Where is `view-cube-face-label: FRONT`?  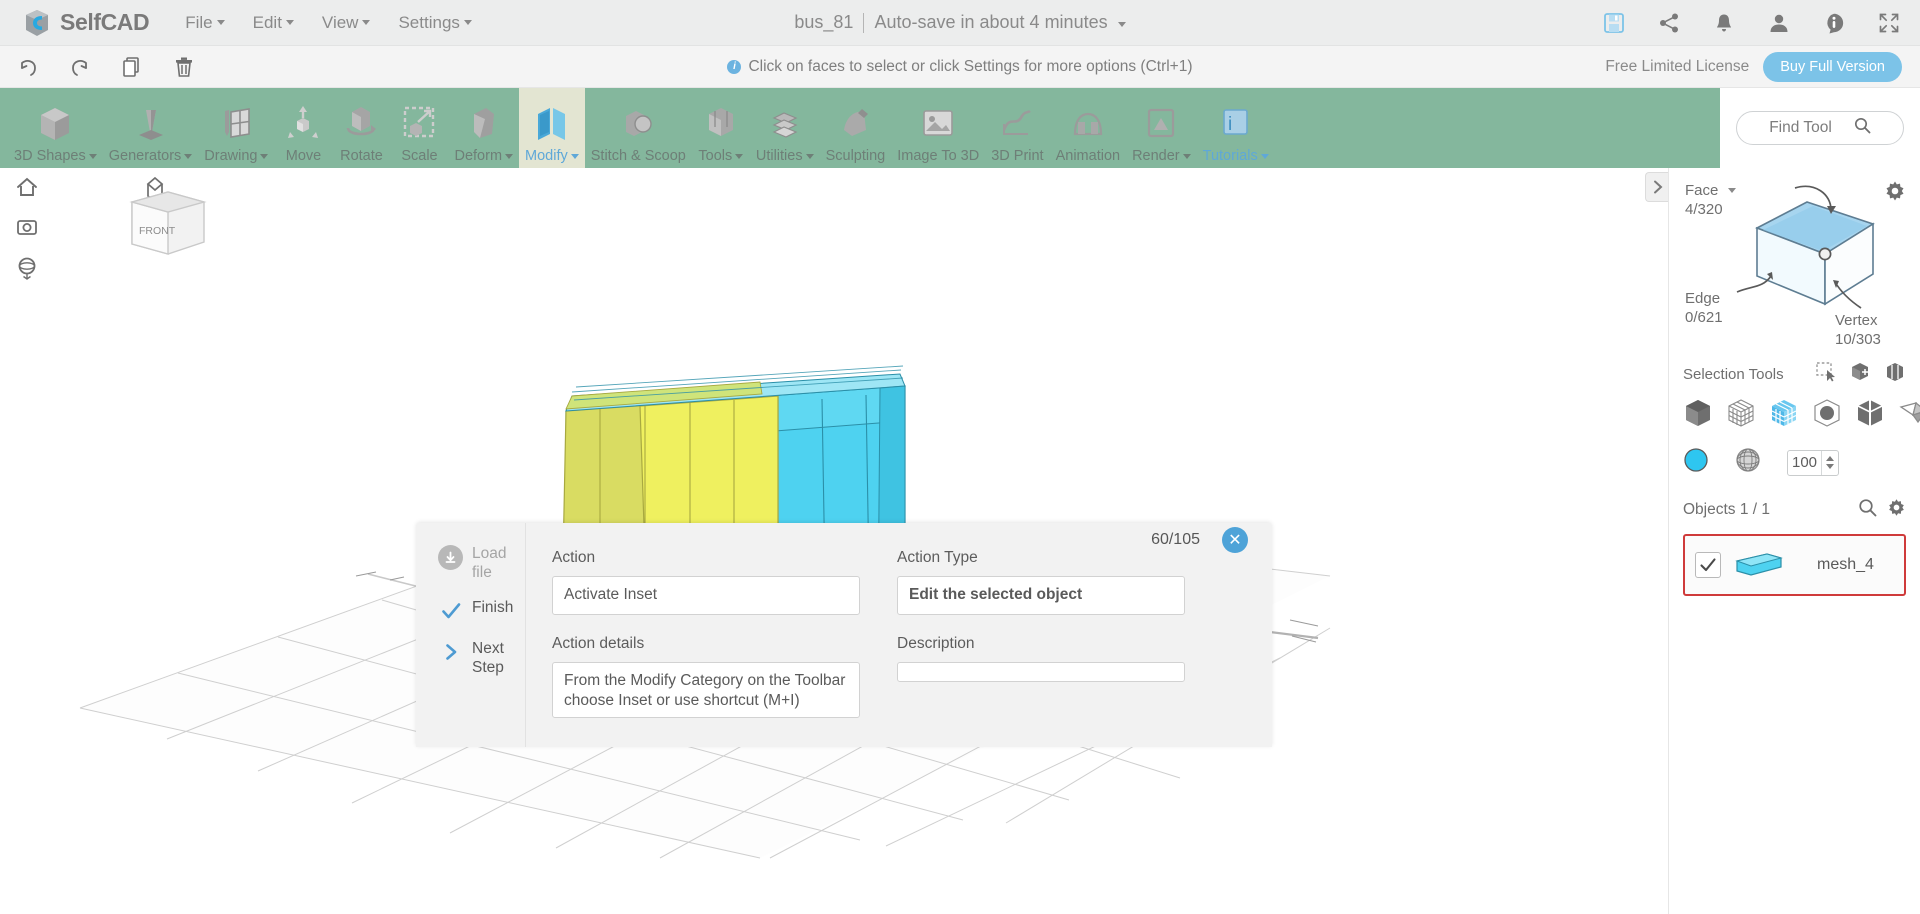 view-cube-face-label: FRONT is located at coordinates (157, 231).